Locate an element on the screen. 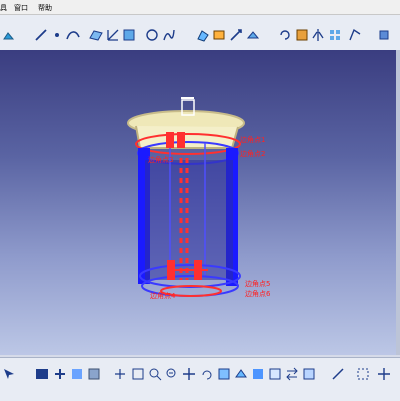 This screenshot has width=400, height=401. rotate-icon is located at coordinates (285, 34).